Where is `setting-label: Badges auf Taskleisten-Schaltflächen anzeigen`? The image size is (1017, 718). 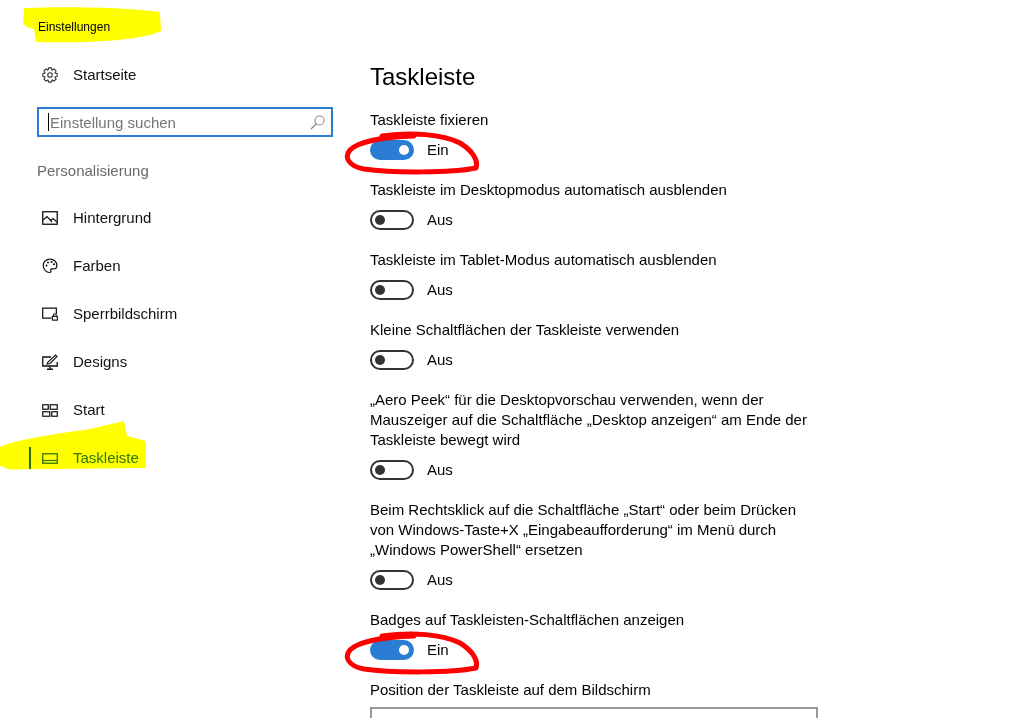
setting-label: Badges auf Taskleisten-Schaltflächen anzeigen is located at coordinates (527, 620).